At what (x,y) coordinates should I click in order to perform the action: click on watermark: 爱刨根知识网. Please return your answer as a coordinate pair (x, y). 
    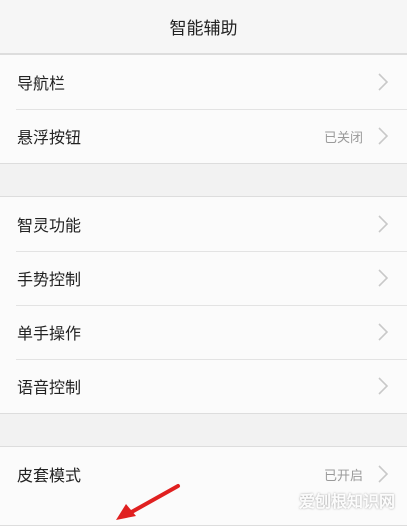
    Looking at the image, I should click on (346, 501).